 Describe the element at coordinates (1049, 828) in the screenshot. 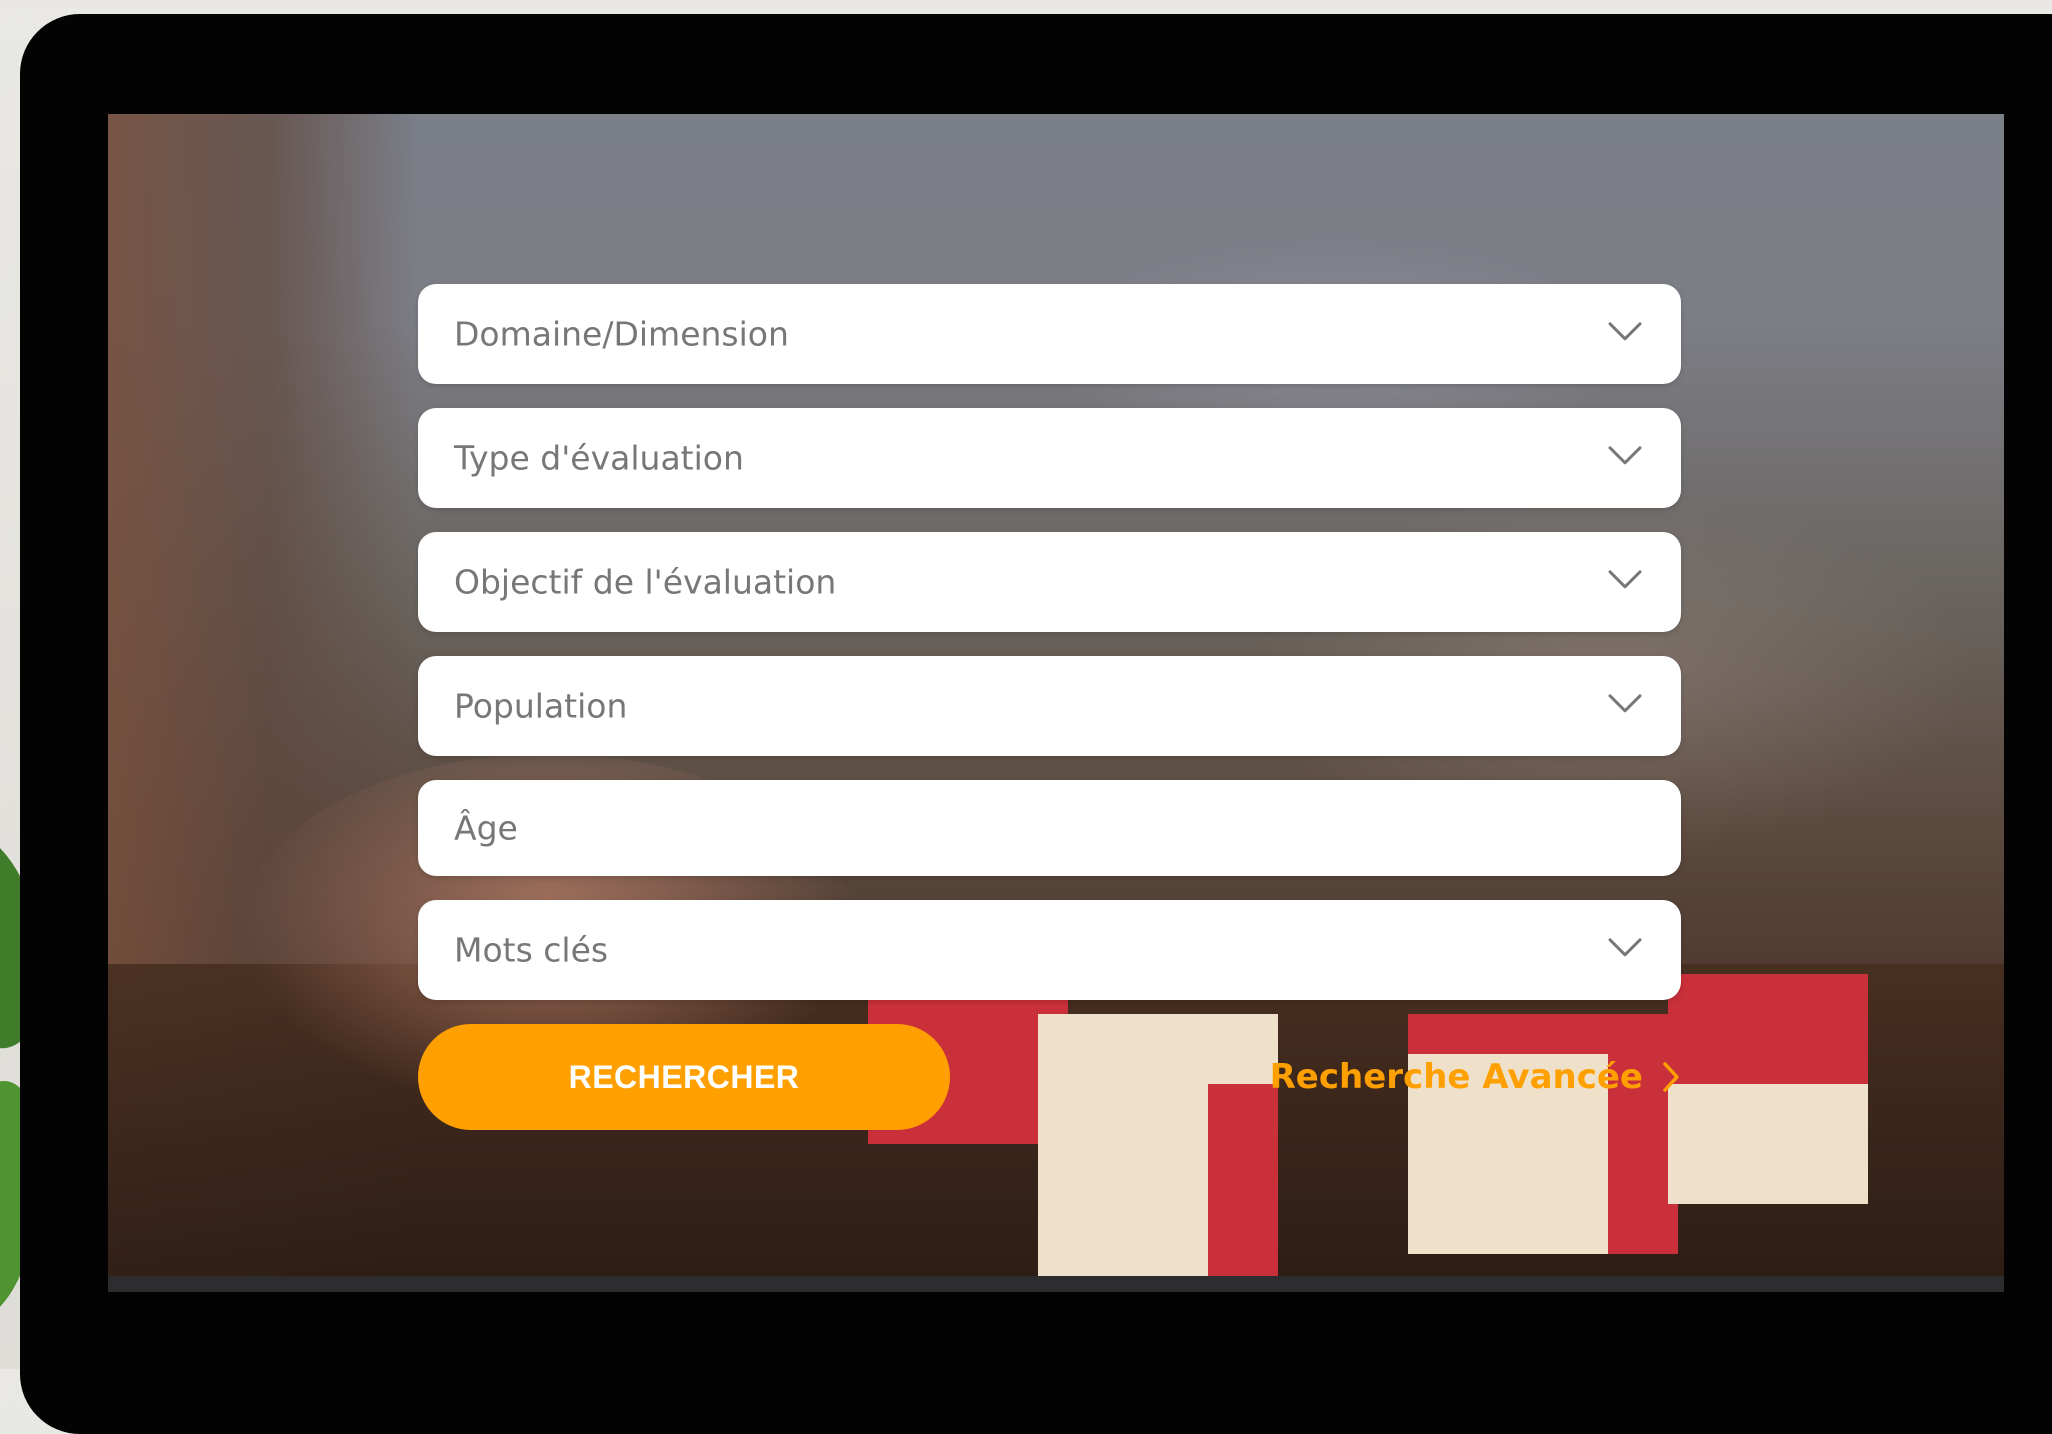

I see `age-input: Âge` at that location.